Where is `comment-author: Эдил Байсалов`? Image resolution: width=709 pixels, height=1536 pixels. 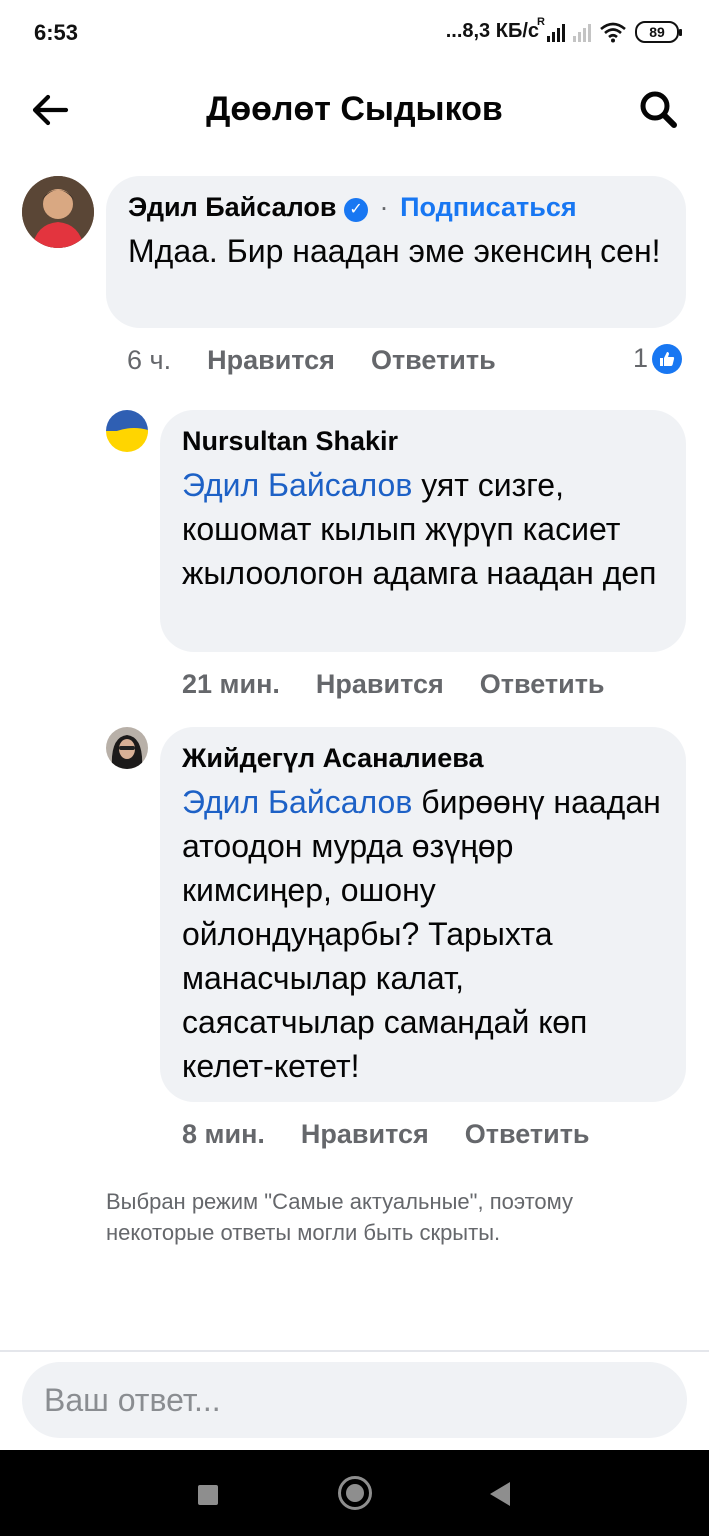
comment-author: Эдил Байсалов is located at coordinates (232, 207).